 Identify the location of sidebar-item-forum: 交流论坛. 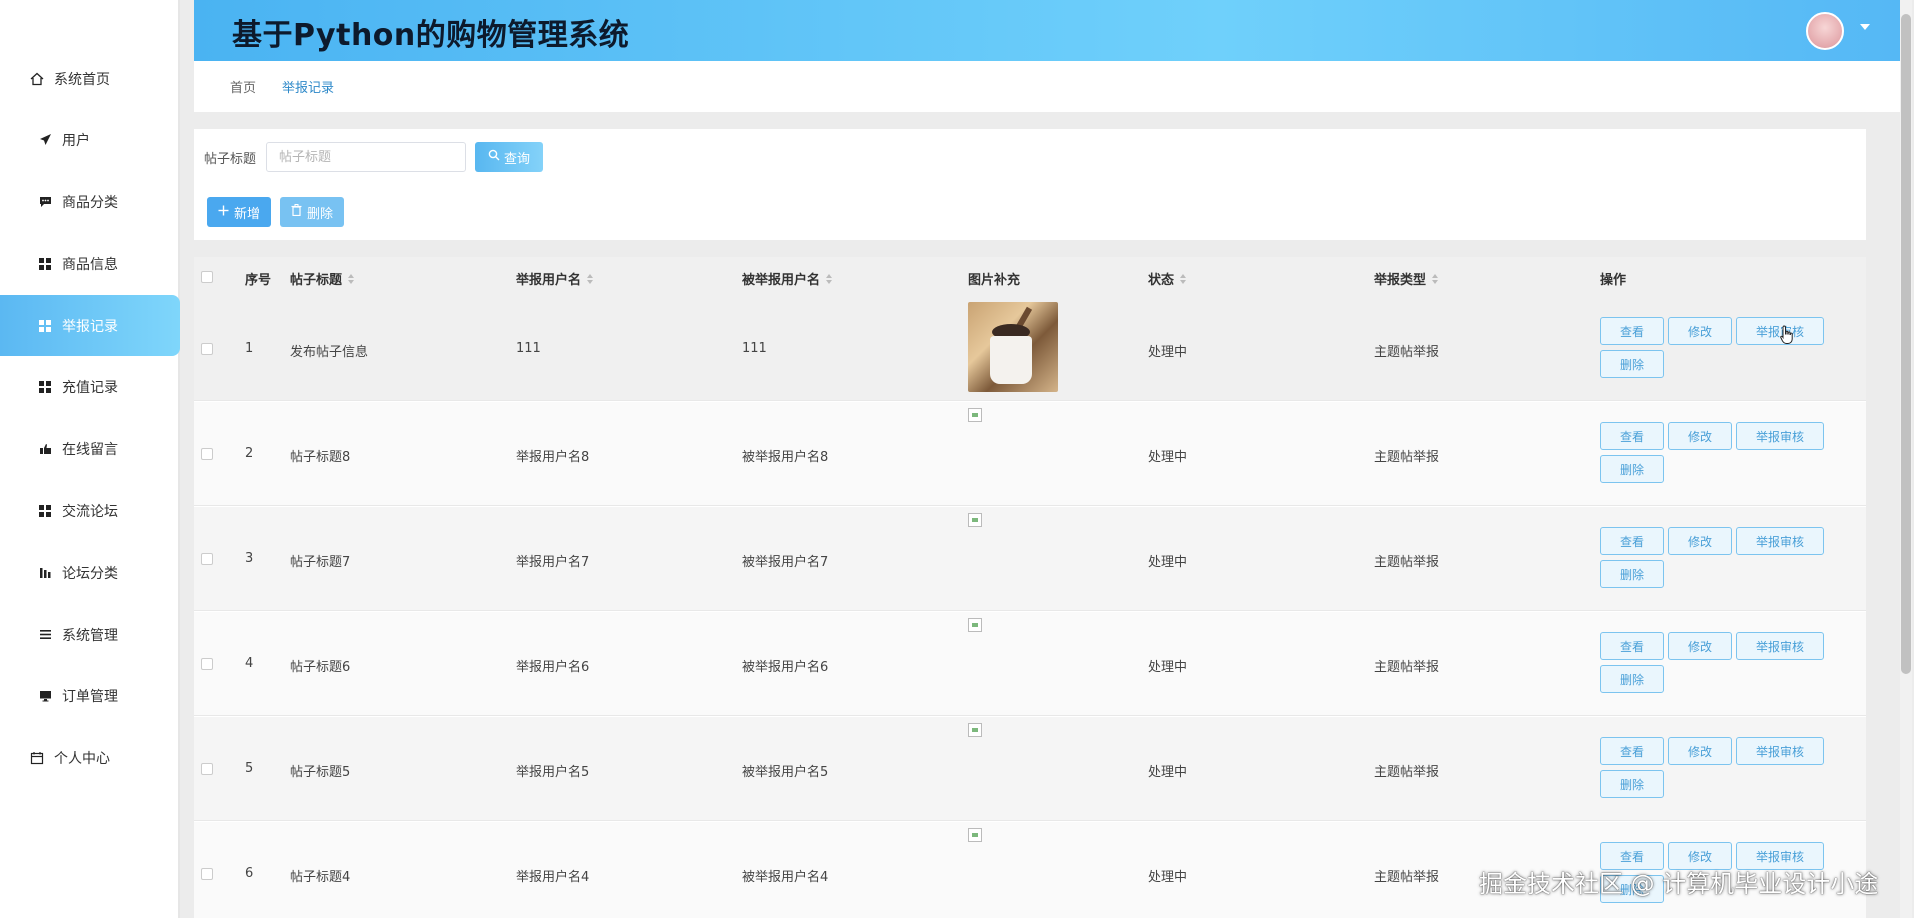
(90, 510).